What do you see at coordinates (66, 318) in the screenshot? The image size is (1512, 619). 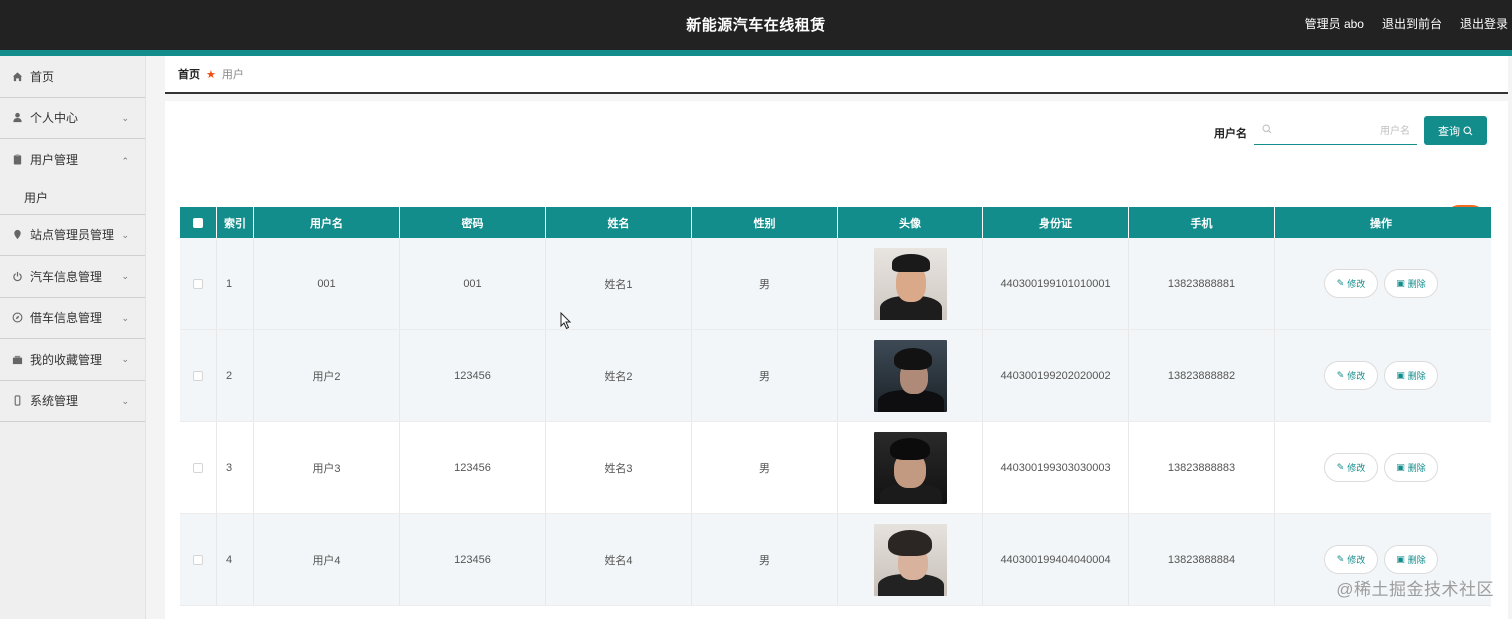 I see `sidebar-item-label: 借车信息管理` at bounding box center [66, 318].